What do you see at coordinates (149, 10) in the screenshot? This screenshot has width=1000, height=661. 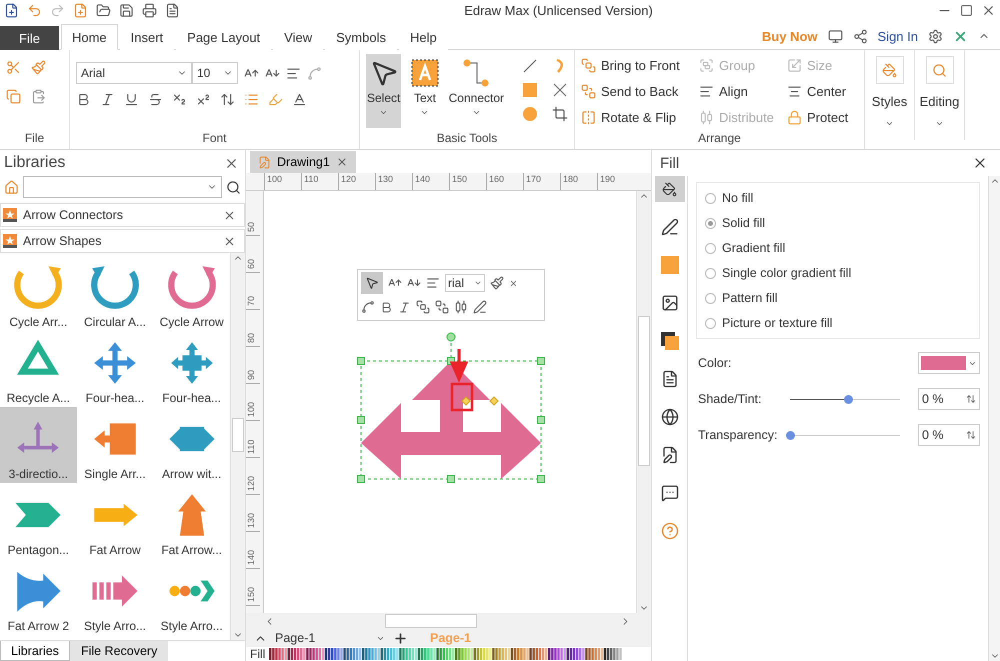 I see `print-icon` at bounding box center [149, 10].